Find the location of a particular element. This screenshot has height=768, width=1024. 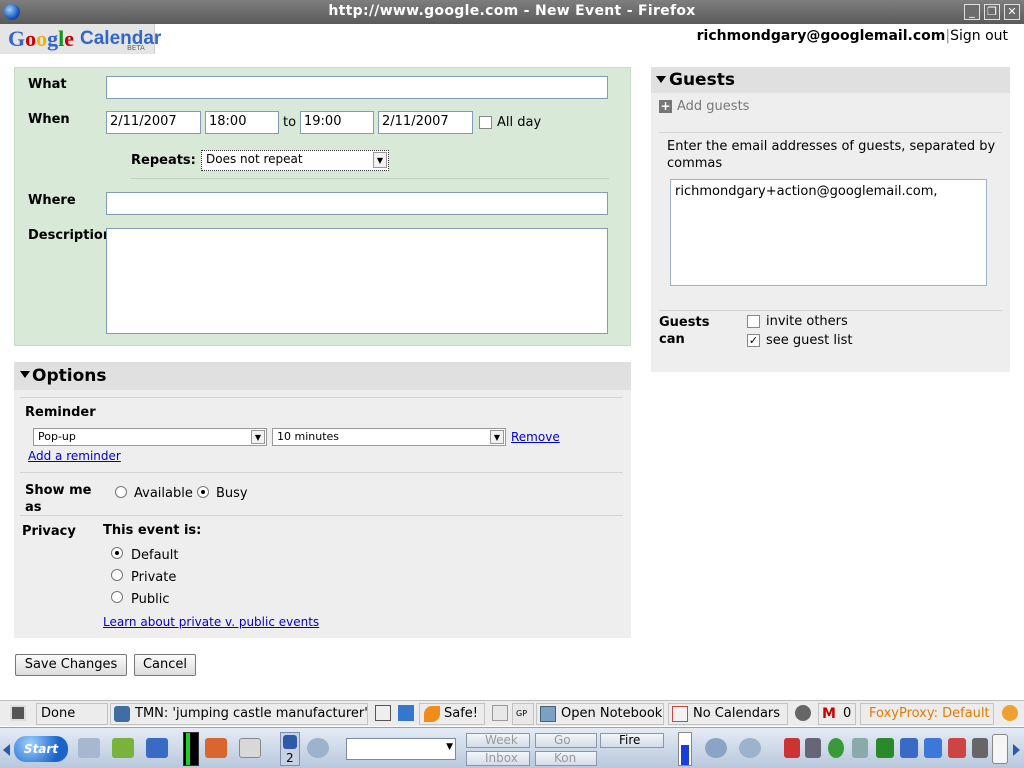

gmail-status: M 0 is located at coordinates (837, 714).